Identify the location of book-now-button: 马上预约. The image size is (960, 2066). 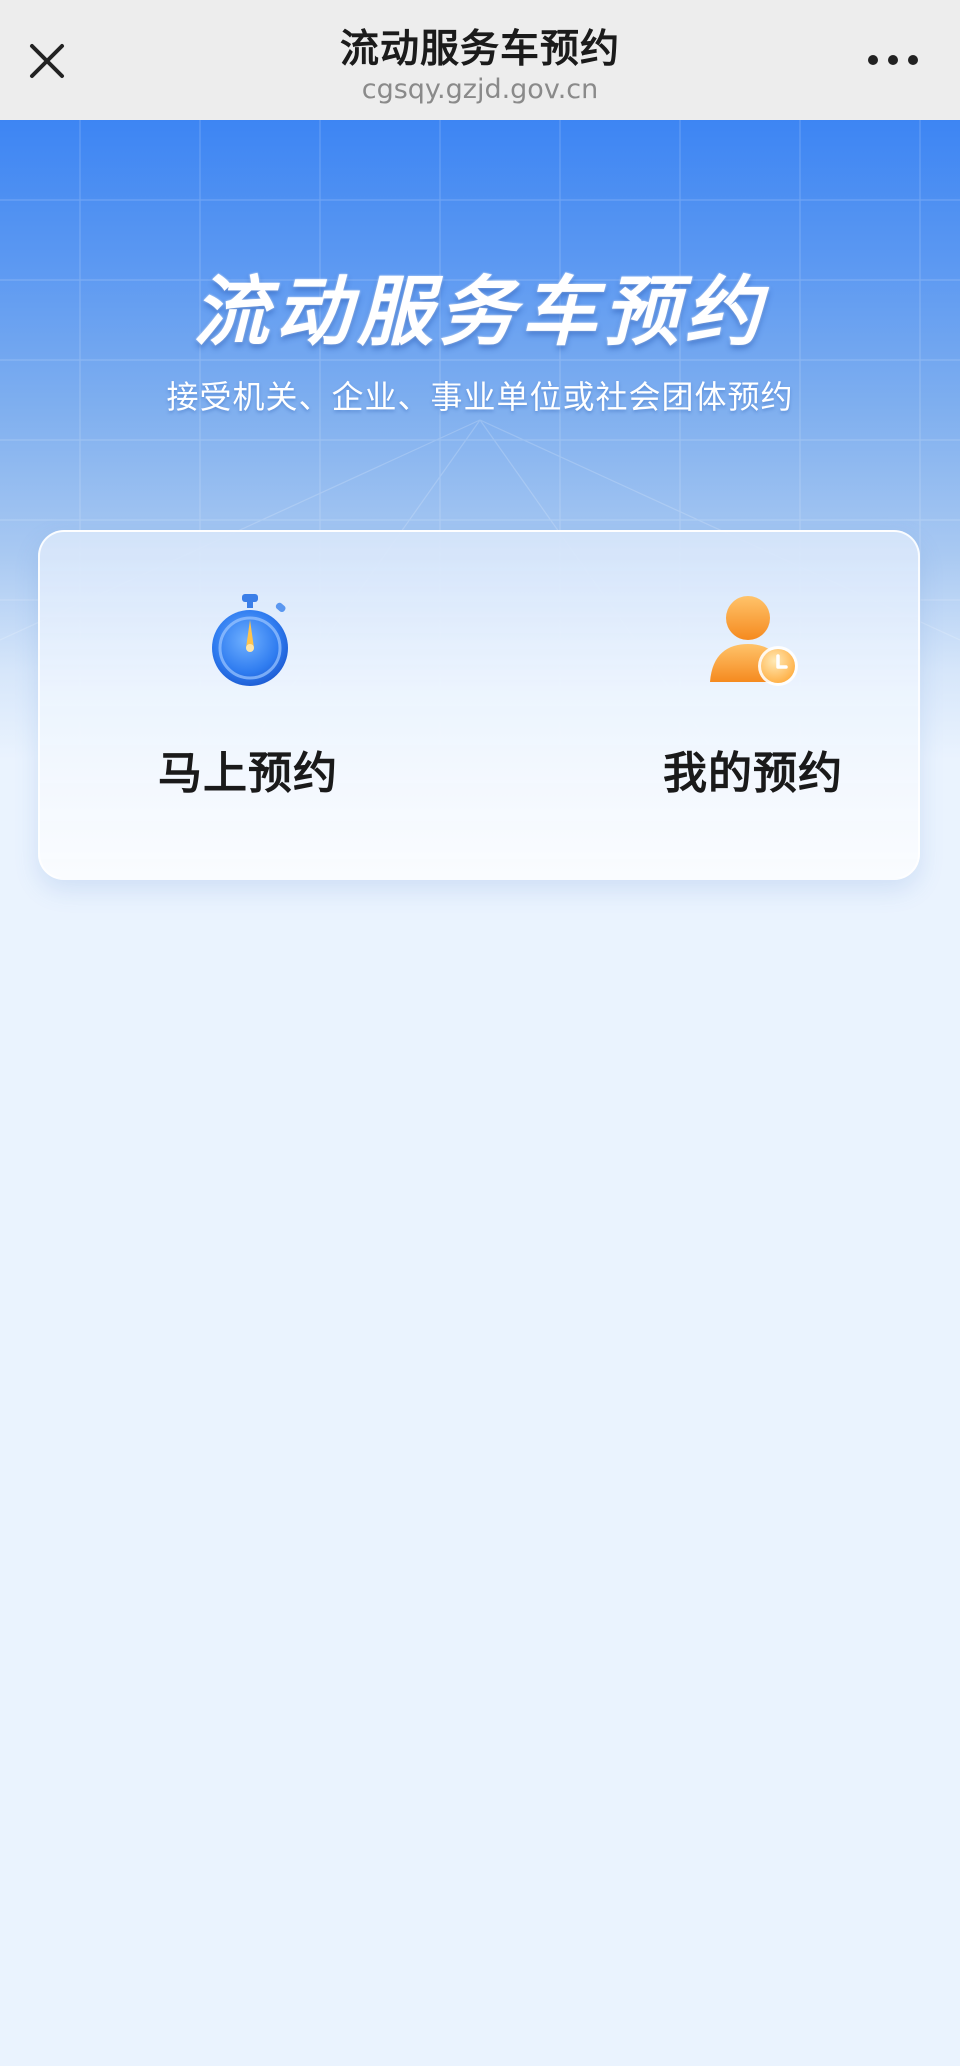
(260, 707).